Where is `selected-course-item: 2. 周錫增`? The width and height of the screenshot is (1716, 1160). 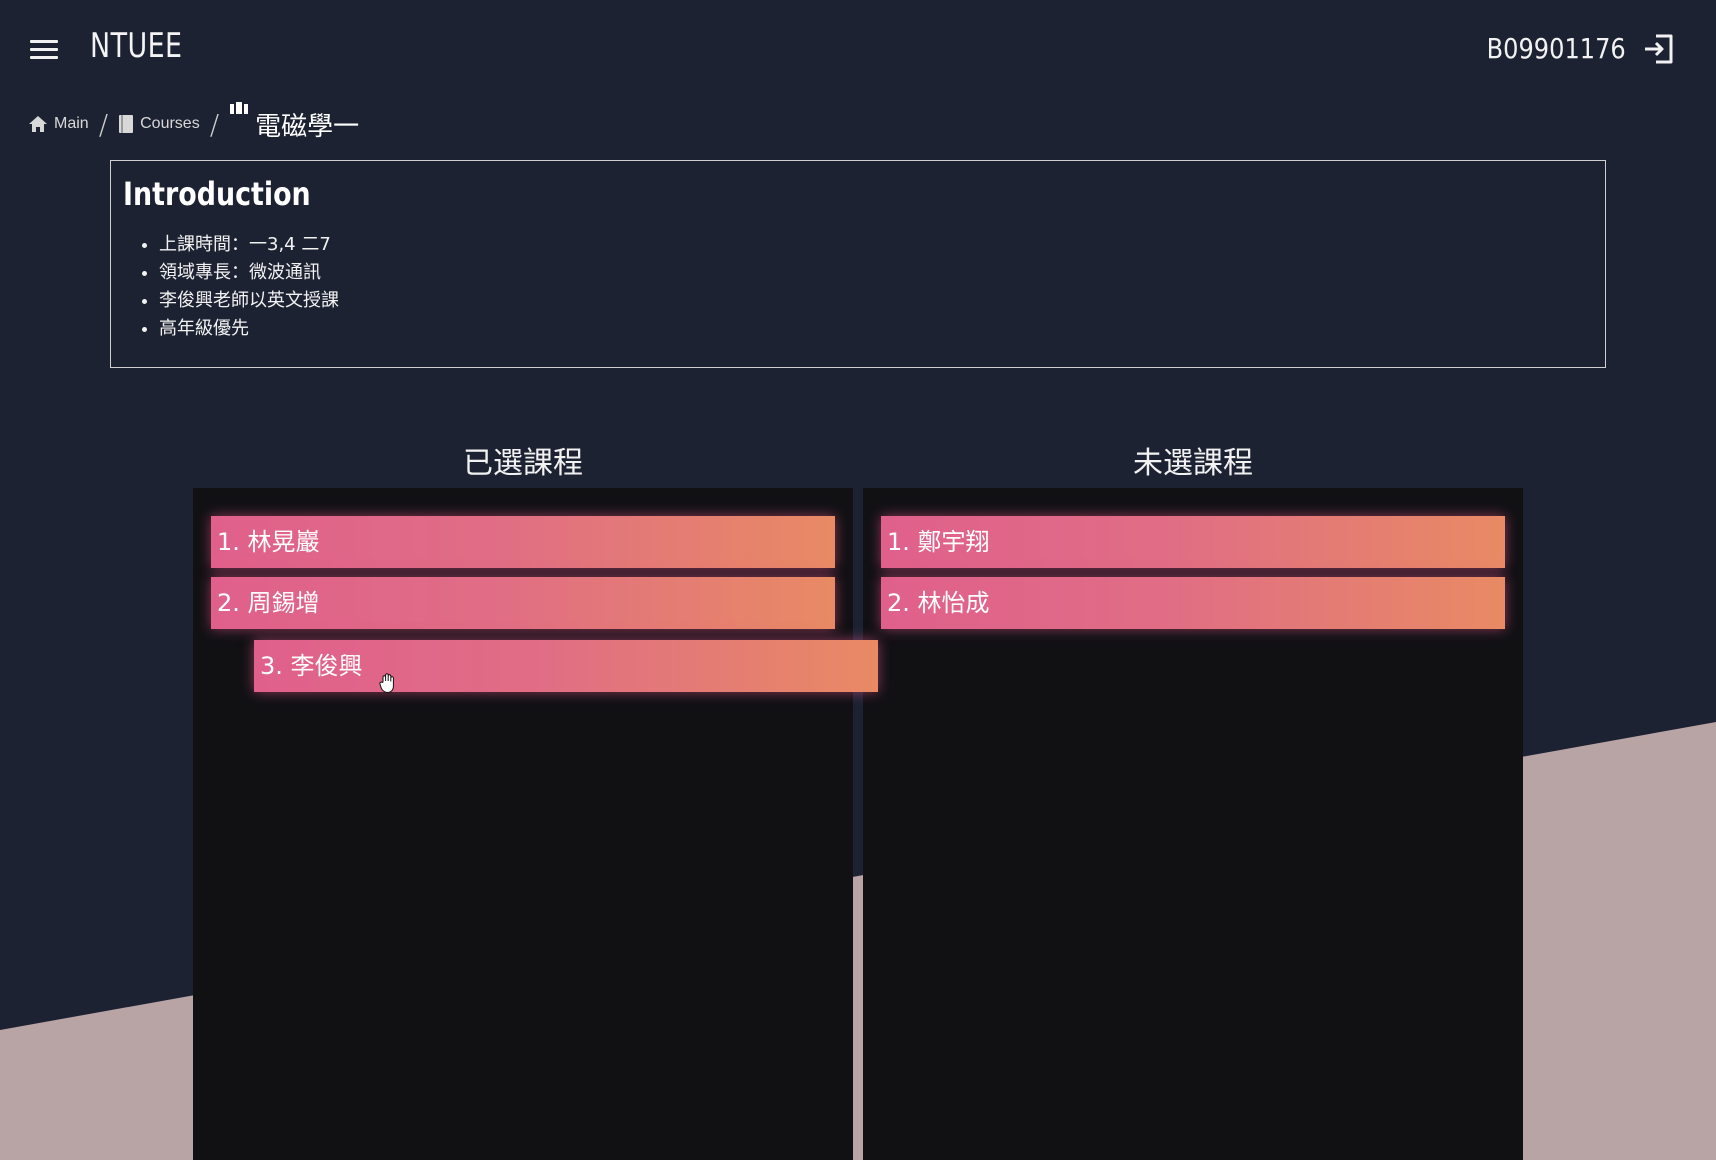
selected-course-item: 2. 周錫增 is located at coordinates (523, 603).